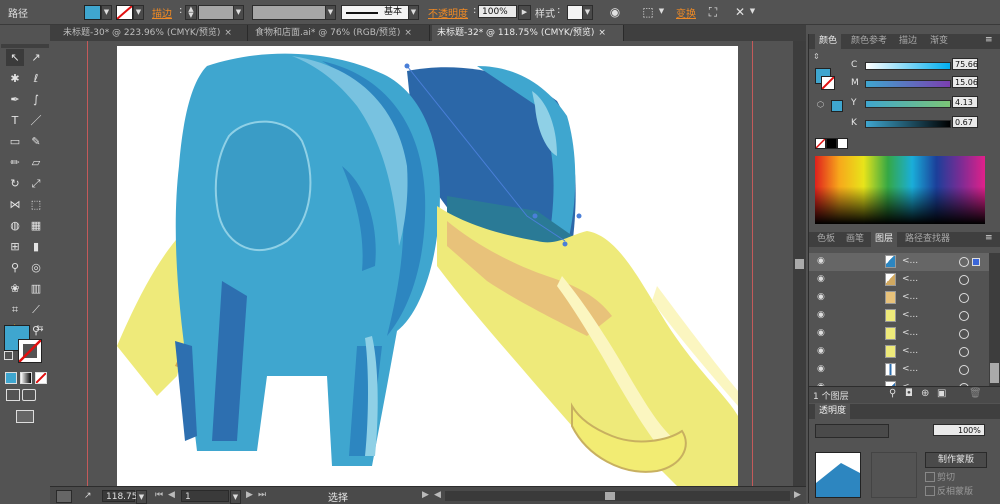 Image resolution: width=1000 pixels, height=504 pixels. What do you see at coordinates (956, 460) in the screenshot?
I see `make-mask-button: 制作蒙版` at bounding box center [956, 460].